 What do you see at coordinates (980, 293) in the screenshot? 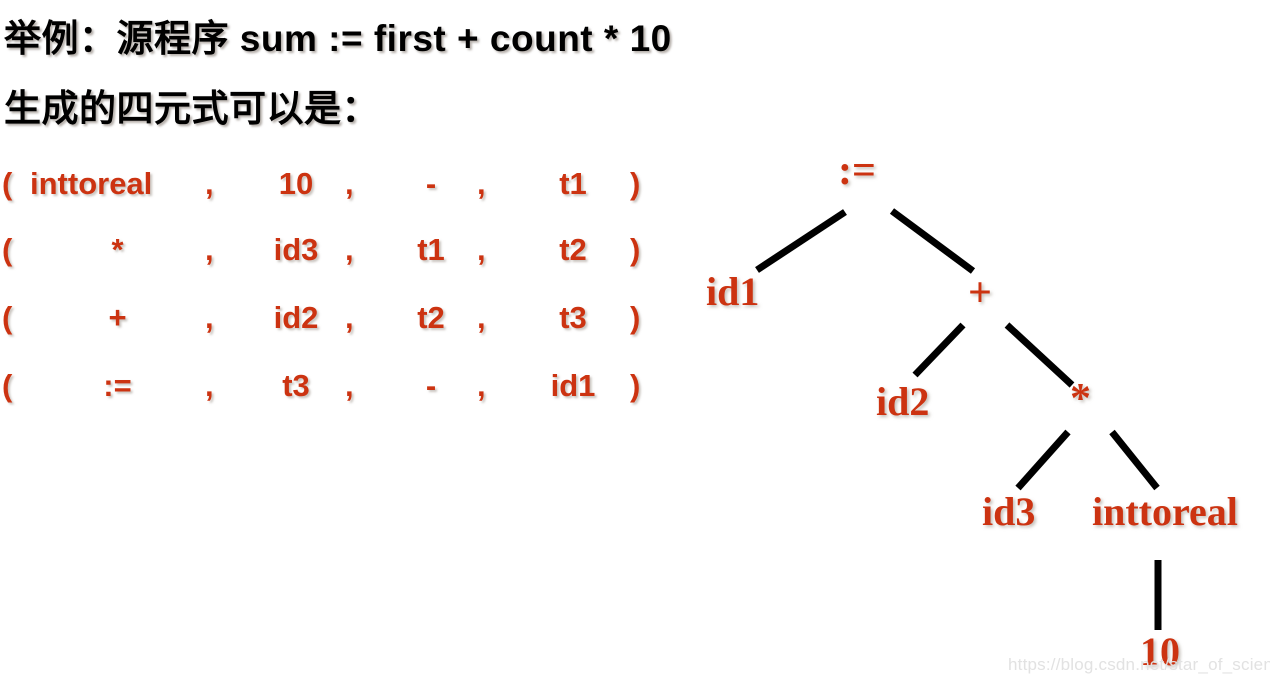
I see `tree-node-plus: +` at bounding box center [980, 293].